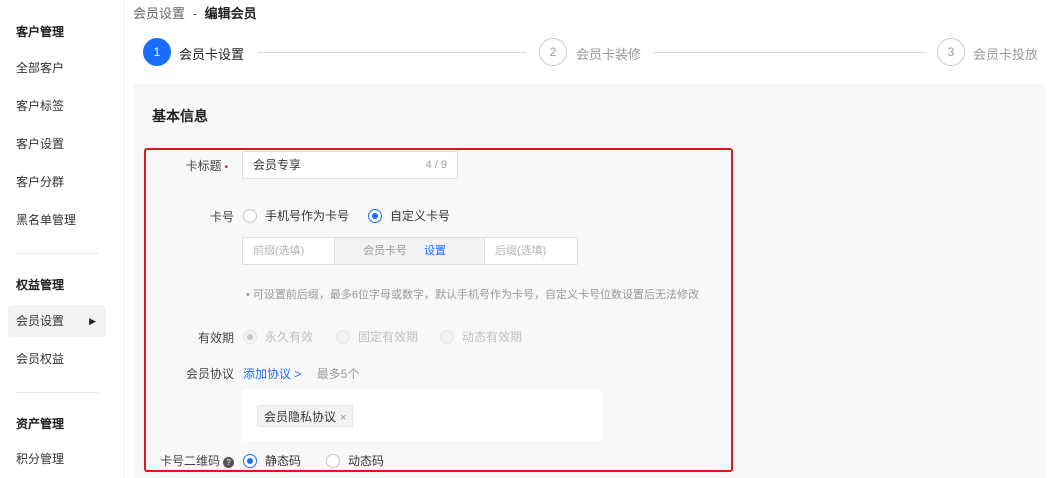 The height and width of the screenshot is (478, 1050). I want to click on step-3-label: 会员卡投放, so click(1006, 54).